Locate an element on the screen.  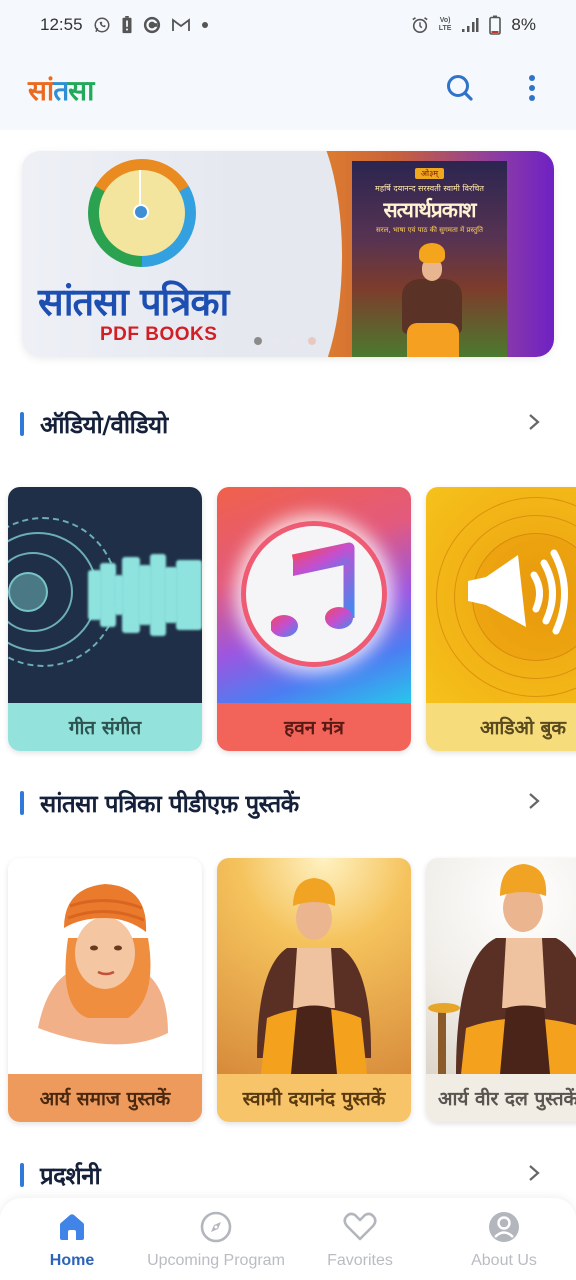
whatsapp-icon is located at coordinates (102, 25).